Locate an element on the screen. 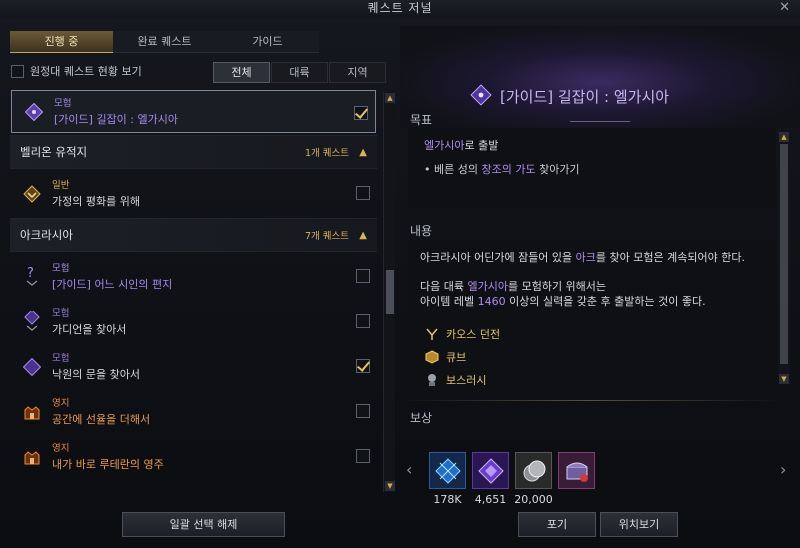 The width and height of the screenshot is (800, 548). detail-scrollbar: ▲ ▼ is located at coordinates (784, 258).